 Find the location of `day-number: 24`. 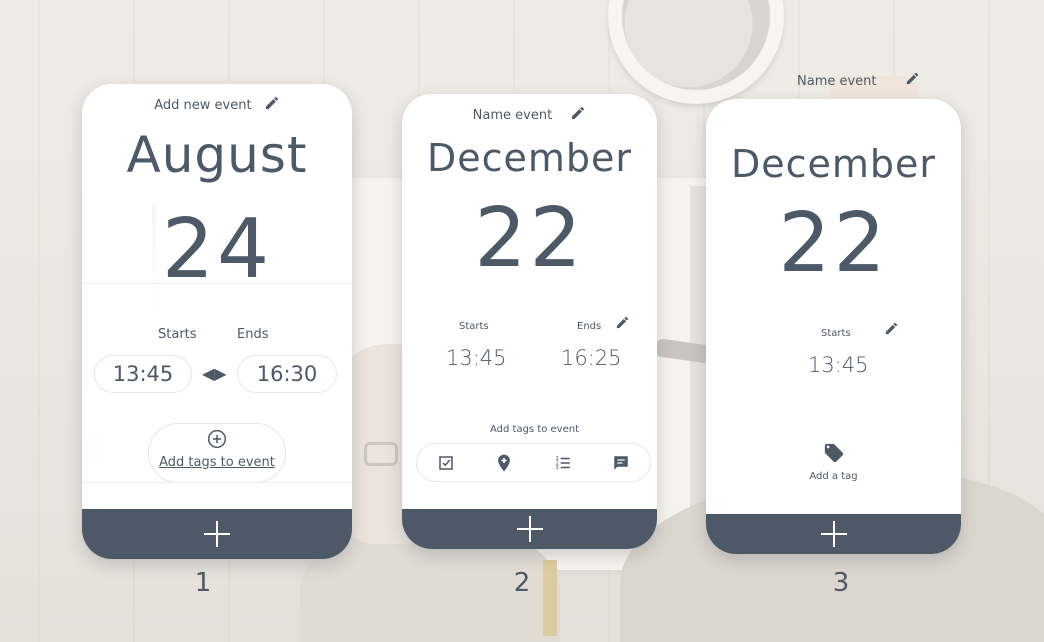

day-number: 24 is located at coordinates (217, 250).